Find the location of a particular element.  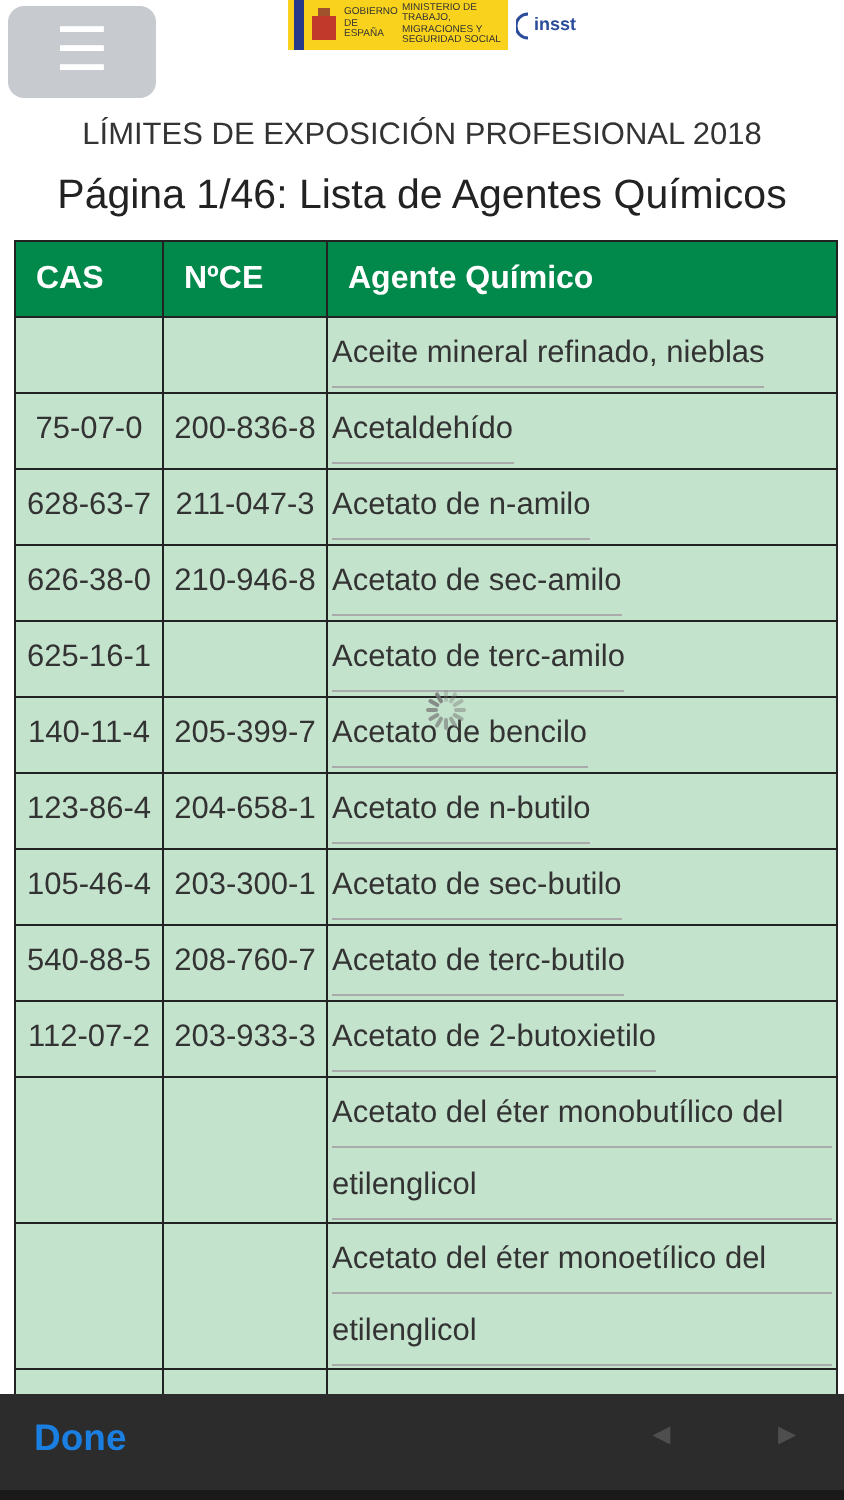

table-cell: 123-86-4 is located at coordinates (89, 809).